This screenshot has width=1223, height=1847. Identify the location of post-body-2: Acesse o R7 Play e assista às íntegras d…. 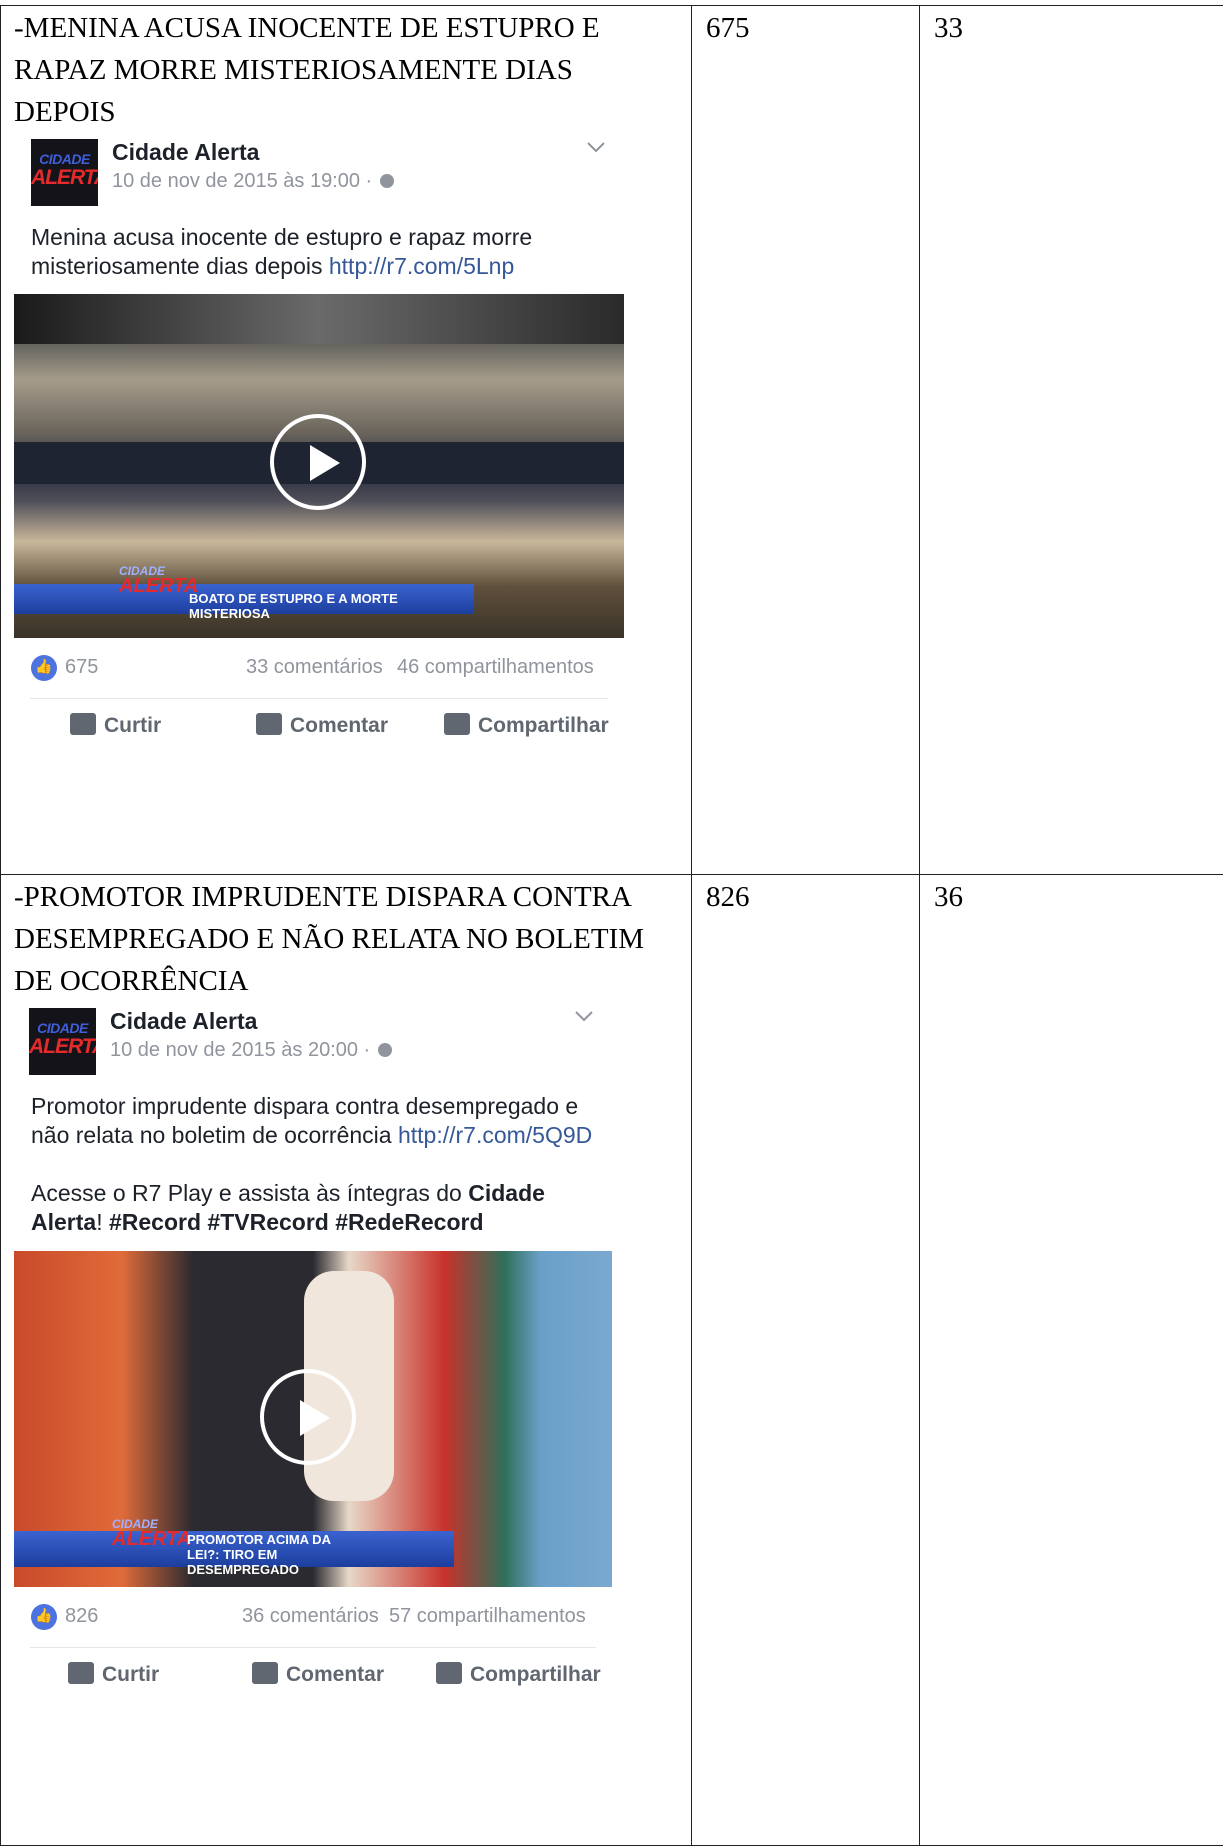
(250, 1193).